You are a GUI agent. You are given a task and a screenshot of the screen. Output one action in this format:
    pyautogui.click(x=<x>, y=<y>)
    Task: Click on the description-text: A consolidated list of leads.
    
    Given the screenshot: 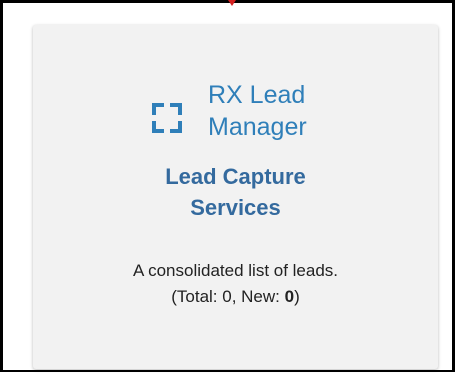 What is the action you would take?
    pyautogui.click(x=235, y=270)
    